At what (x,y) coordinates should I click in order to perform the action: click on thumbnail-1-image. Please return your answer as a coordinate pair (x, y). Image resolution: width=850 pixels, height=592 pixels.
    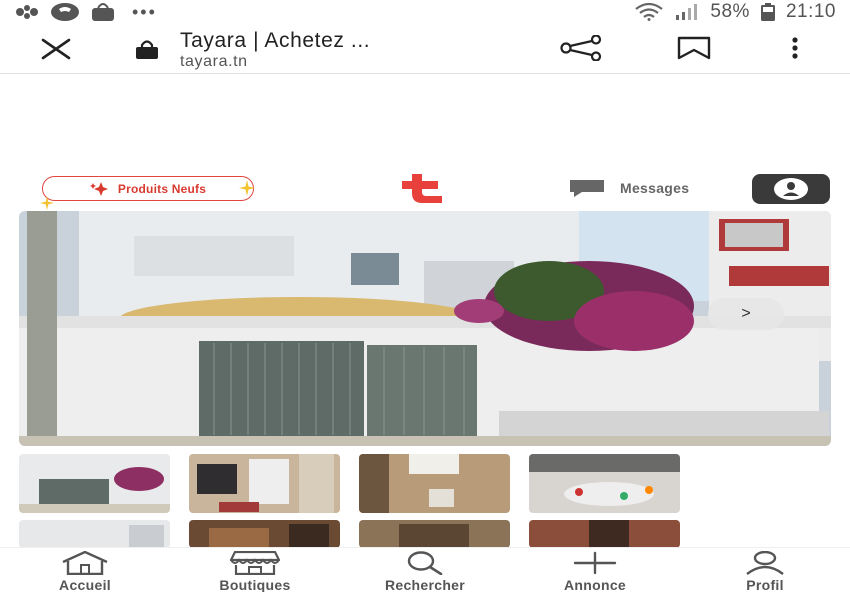
    Looking at the image, I should click on (94, 483).